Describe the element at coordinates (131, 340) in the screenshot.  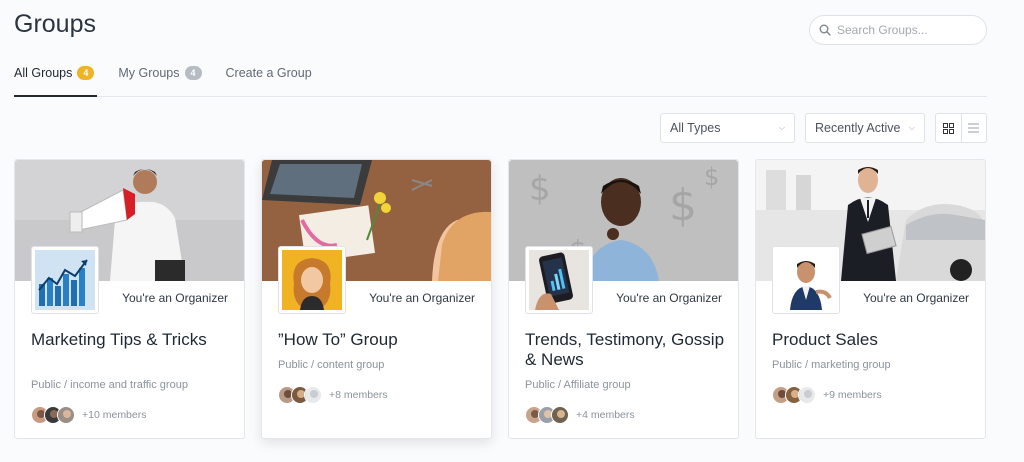
I see `group-name: Marketing Tips & Tricks` at that location.